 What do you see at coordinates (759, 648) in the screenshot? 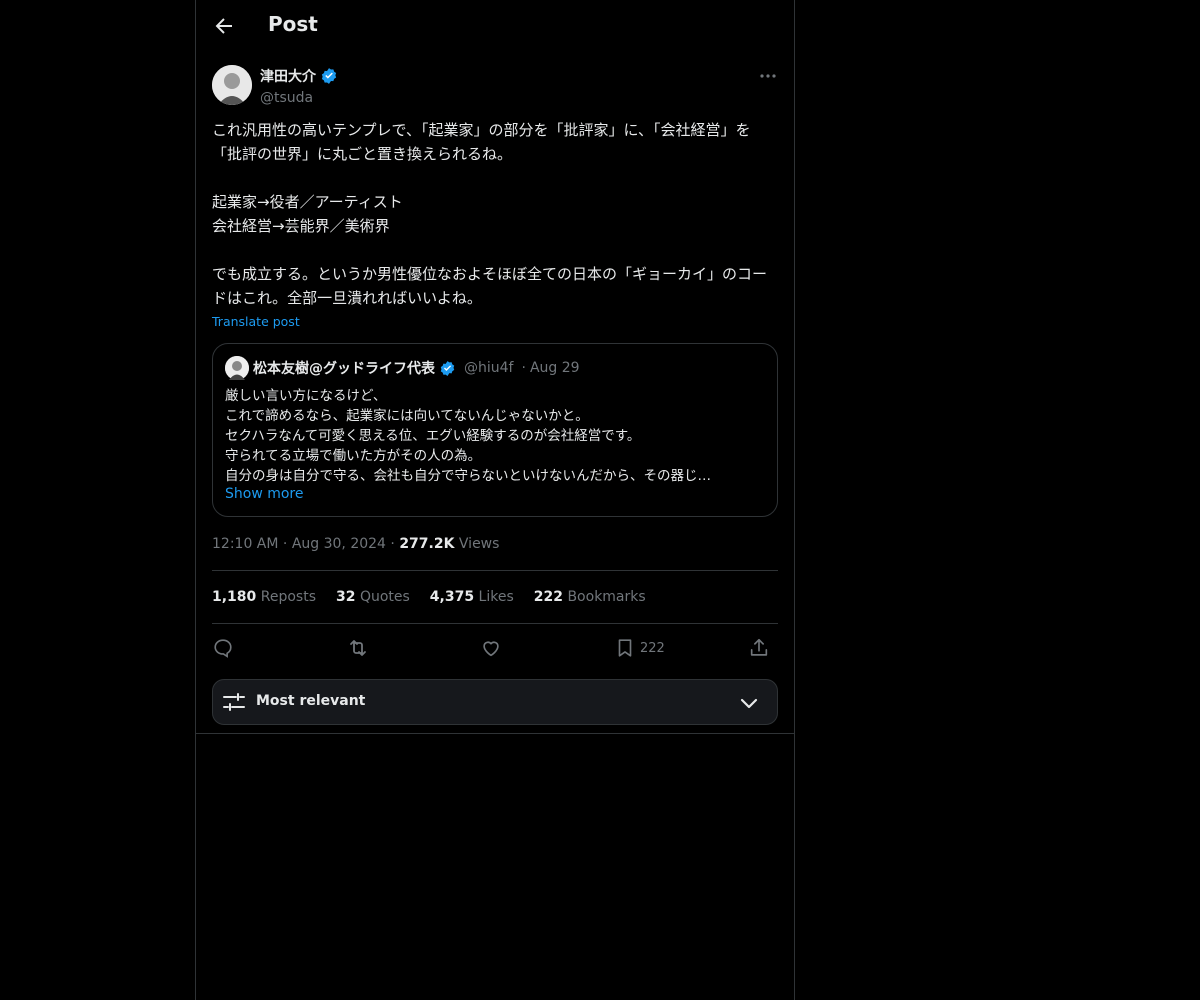
I see `share-icon` at bounding box center [759, 648].